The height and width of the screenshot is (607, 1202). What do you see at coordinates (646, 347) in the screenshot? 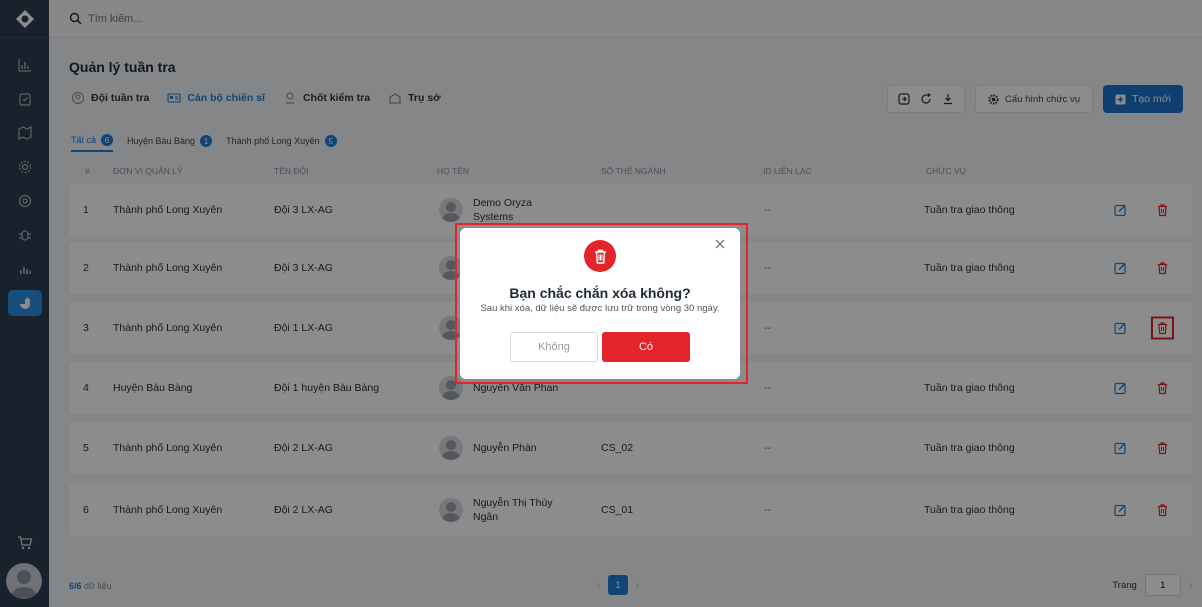
I see `confirm-delete-button: Có` at bounding box center [646, 347].